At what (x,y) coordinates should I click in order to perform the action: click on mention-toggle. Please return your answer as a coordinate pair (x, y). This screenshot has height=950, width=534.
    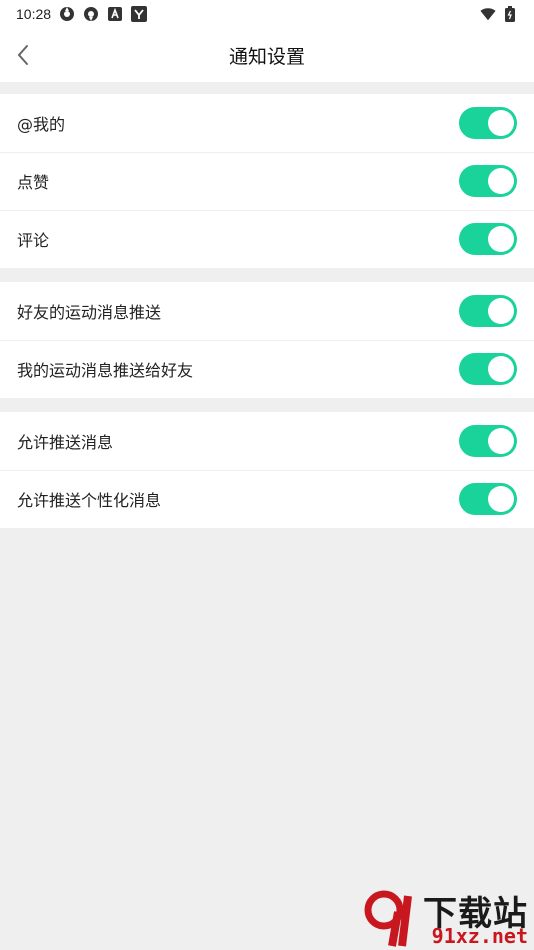
    Looking at the image, I should click on (488, 123).